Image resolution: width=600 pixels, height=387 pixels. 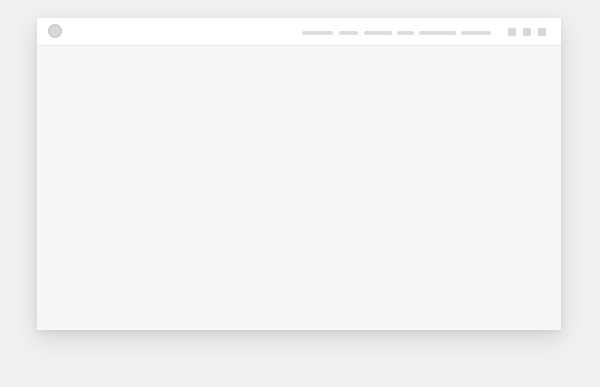 What do you see at coordinates (55, 31) in the screenshot?
I see `circle-logo-icon` at bounding box center [55, 31].